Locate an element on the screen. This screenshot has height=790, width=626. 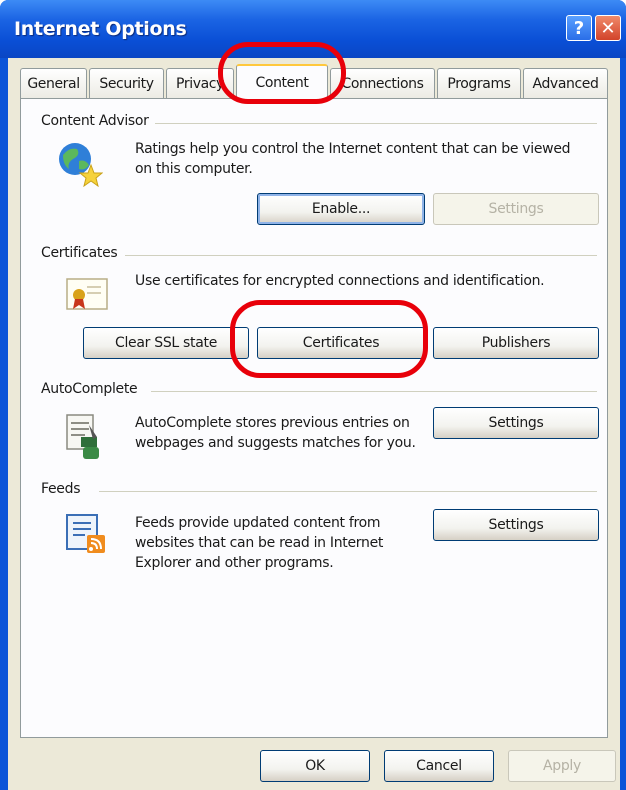
tab-content: Content is located at coordinates (282, 82).